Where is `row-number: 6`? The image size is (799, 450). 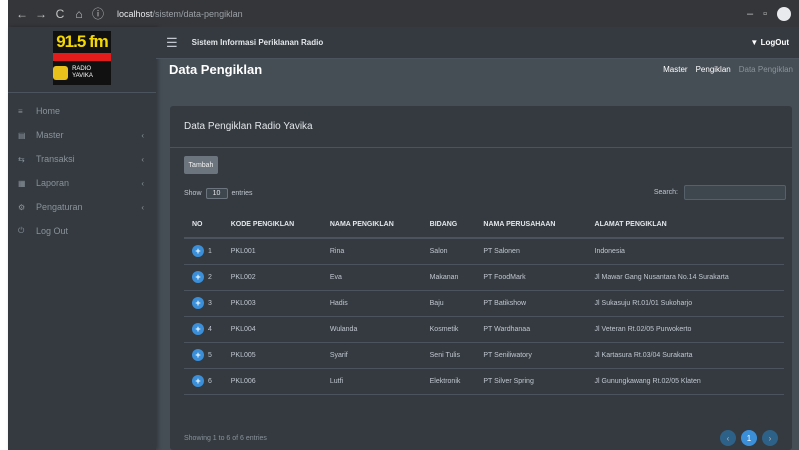 row-number: 6 is located at coordinates (210, 381).